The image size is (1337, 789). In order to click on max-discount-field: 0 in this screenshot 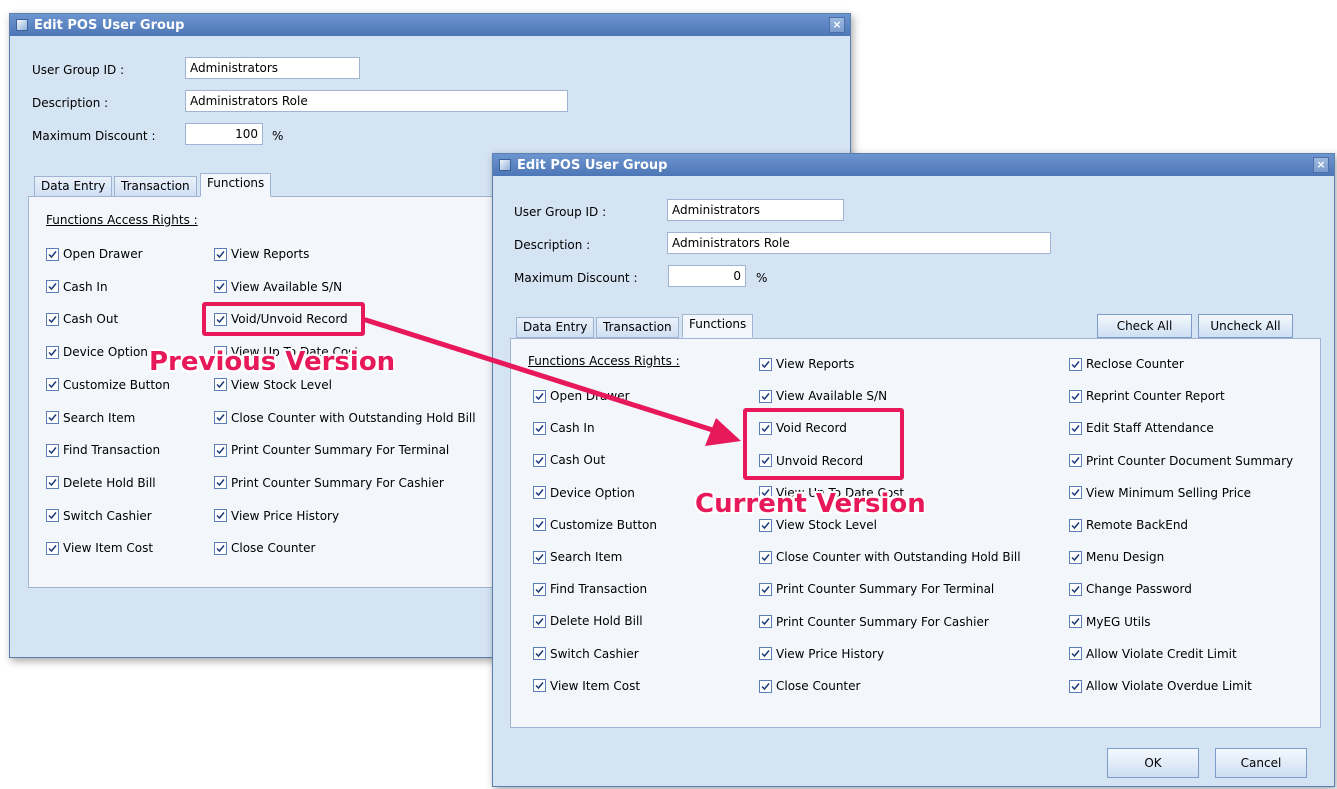, I will do `click(707, 276)`.